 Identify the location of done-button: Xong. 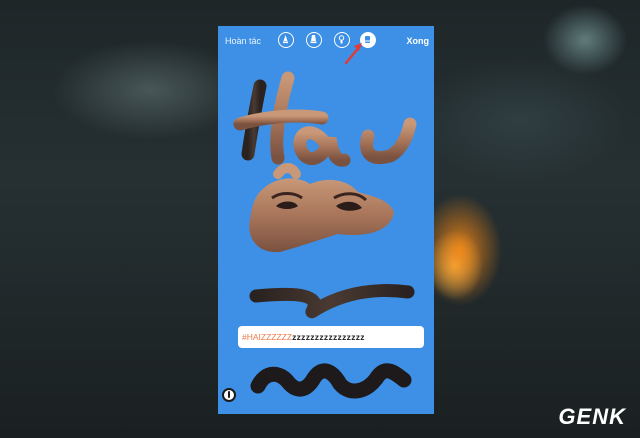
(418, 41).